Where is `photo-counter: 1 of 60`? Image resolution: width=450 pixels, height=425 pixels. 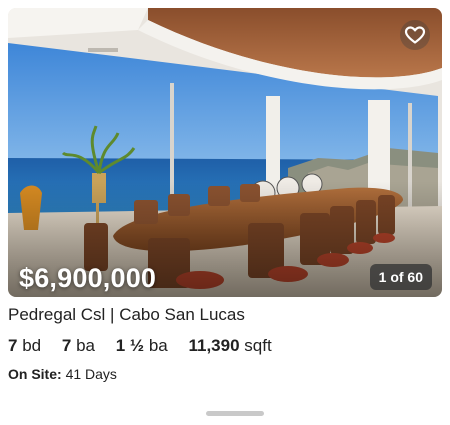
photo-counter: 1 of 60 is located at coordinates (400, 277).